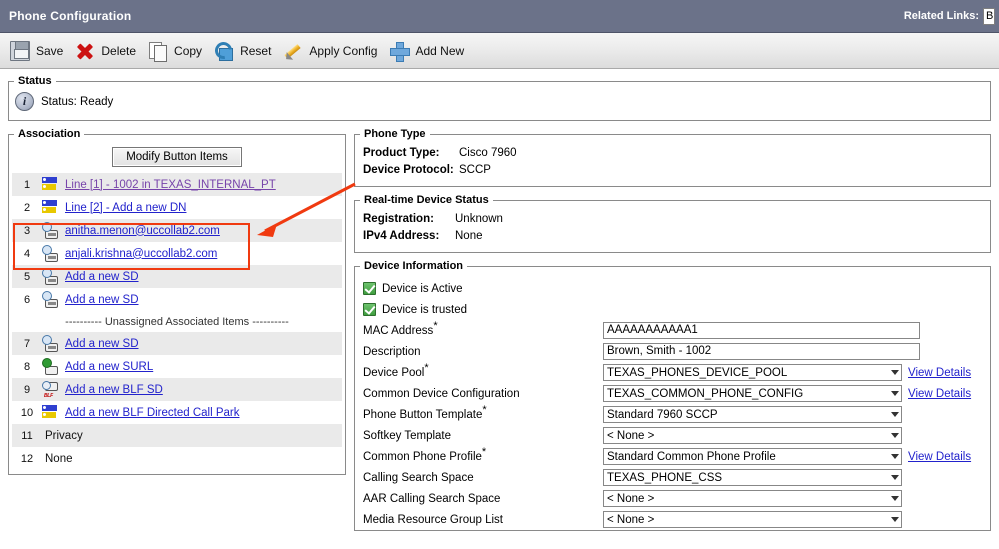 The width and height of the screenshot is (999, 549). What do you see at coordinates (432, 498) in the screenshot?
I see `aar-calling-search-space-label: AAR Calling Search Space` at bounding box center [432, 498].